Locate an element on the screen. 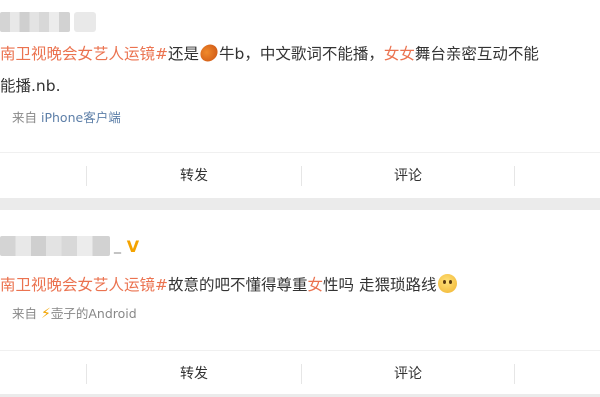 The image size is (600, 397). cheeky-face-emoji-icon is located at coordinates (448, 283).